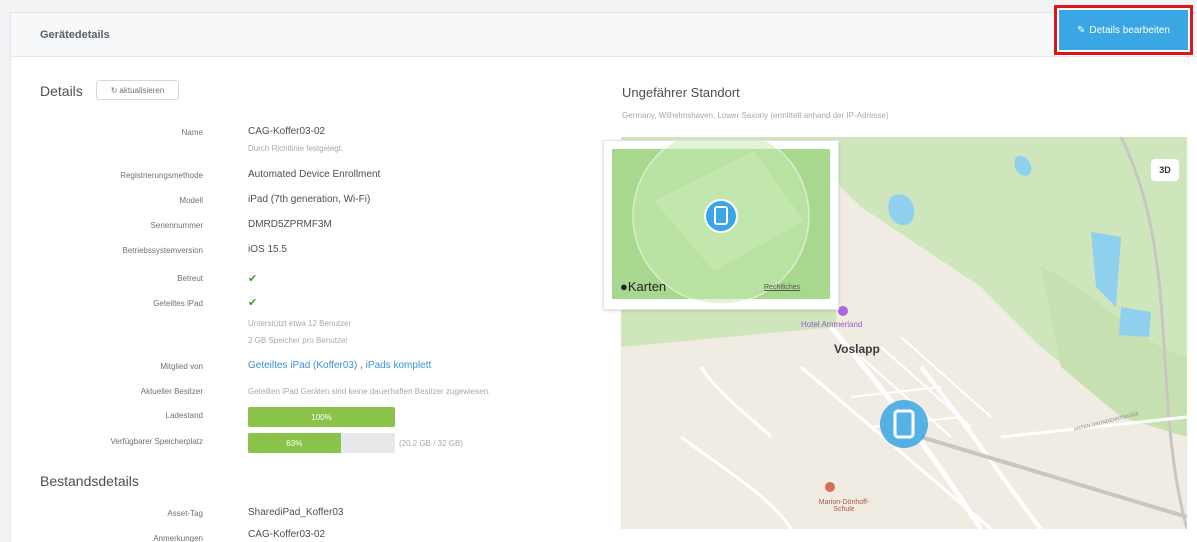 The width and height of the screenshot is (1197, 542). What do you see at coordinates (61, 91) in the screenshot?
I see `details-title: Details` at bounding box center [61, 91].